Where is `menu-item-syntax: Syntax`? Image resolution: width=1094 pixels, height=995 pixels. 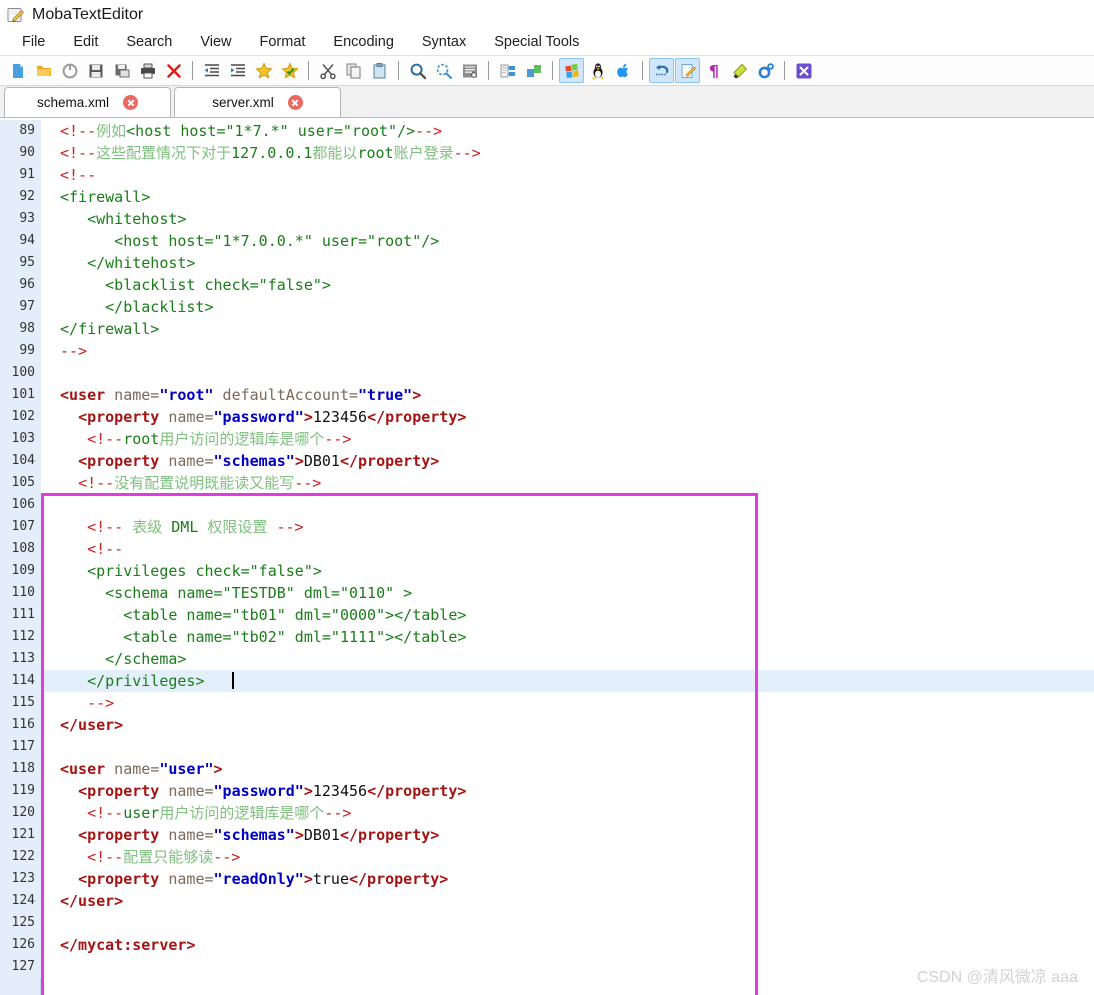 menu-item-syntax: Syntax is located at coordinates (444, 42).